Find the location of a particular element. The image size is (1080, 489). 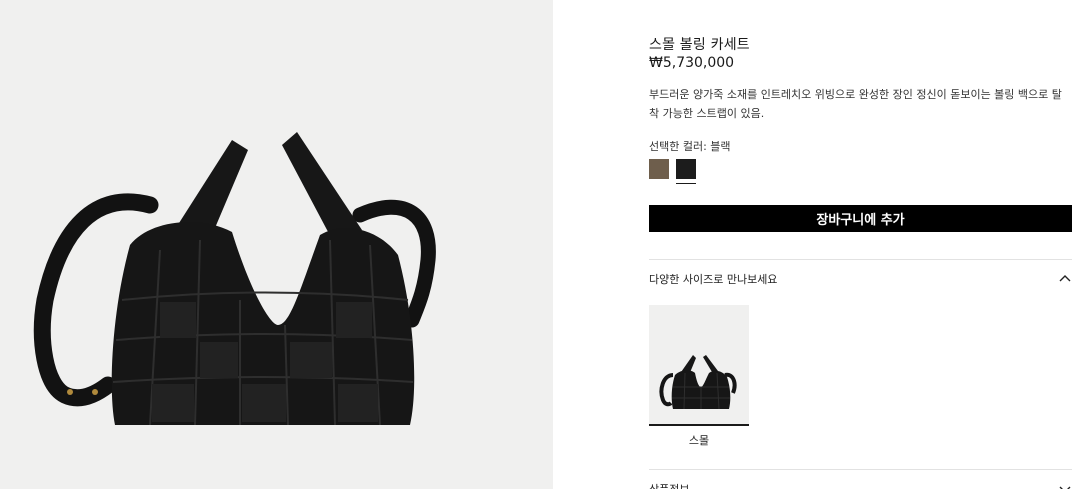

size-option-label: 스몰 is located at coordinates (699, 440).